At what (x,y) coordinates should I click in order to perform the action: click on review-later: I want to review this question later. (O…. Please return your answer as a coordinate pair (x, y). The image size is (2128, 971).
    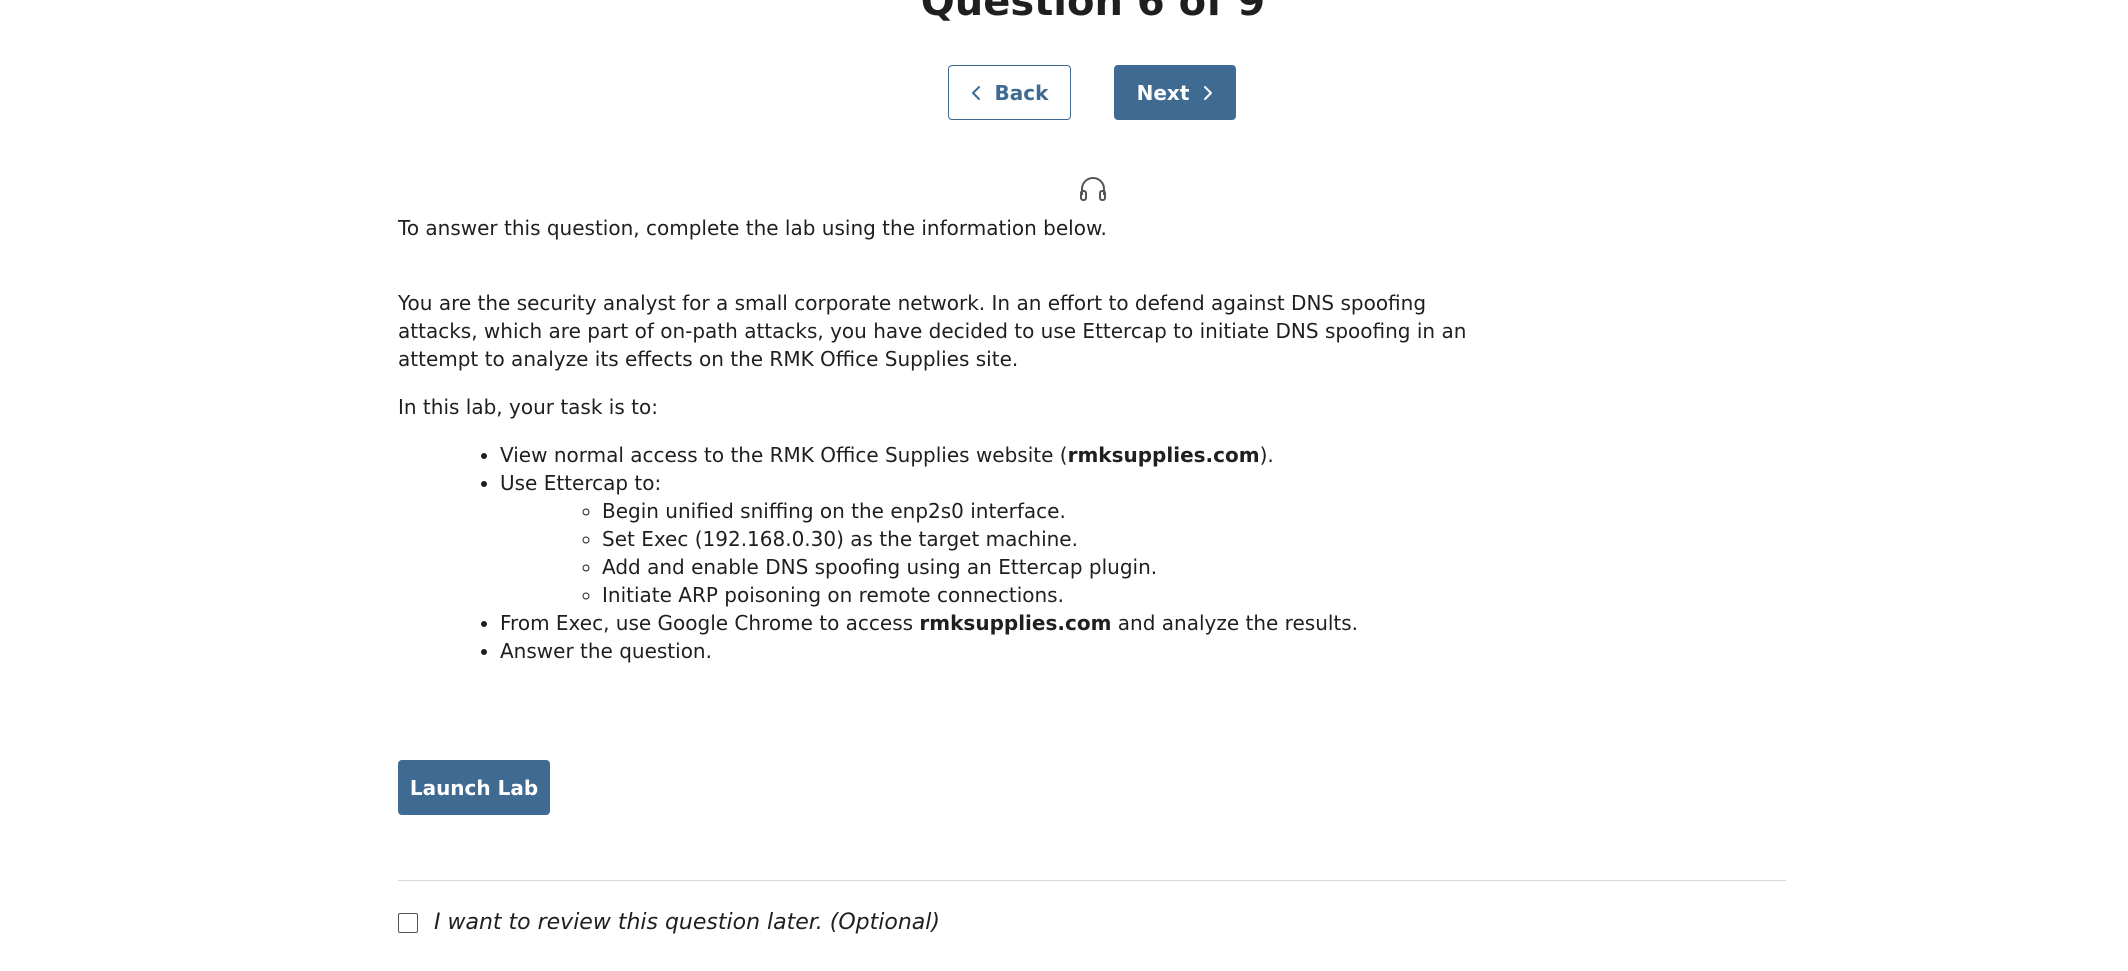
    Looking at the image, I should click on (669, 922).